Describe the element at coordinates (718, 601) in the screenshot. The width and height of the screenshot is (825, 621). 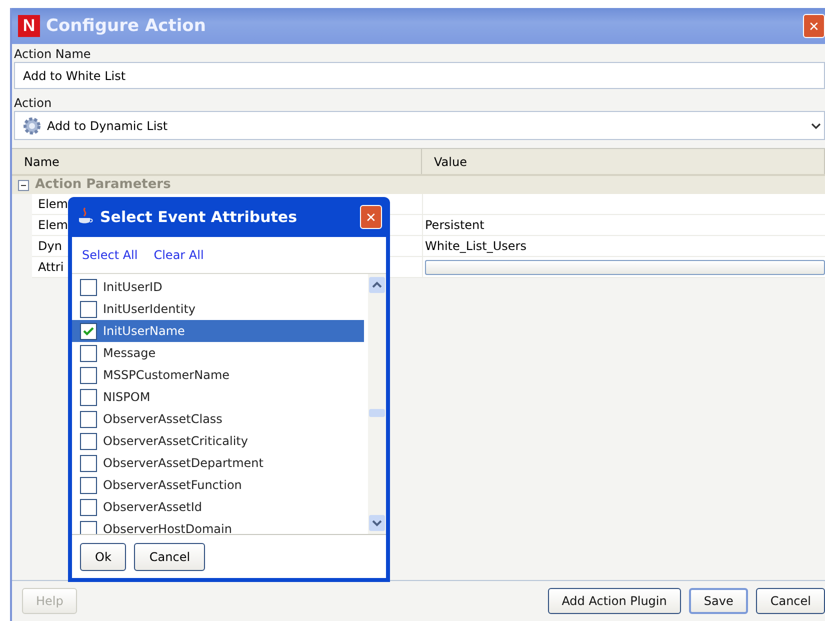
I see `dialog-button: Save` at that location.